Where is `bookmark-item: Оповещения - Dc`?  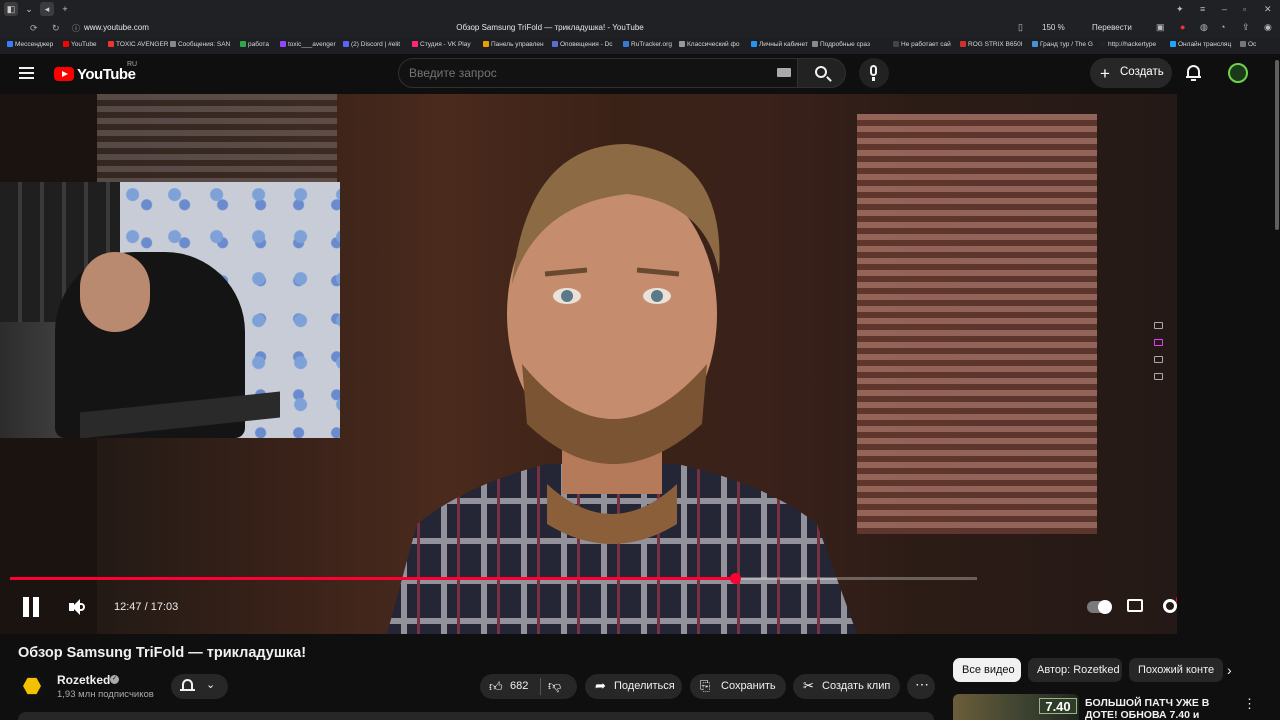
bookmark-item: Оповещения - Dc is located at coordinates (582, 44).